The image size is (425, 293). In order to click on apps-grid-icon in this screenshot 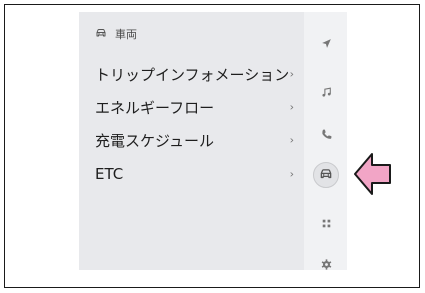, I will do `click(326, 224)`.